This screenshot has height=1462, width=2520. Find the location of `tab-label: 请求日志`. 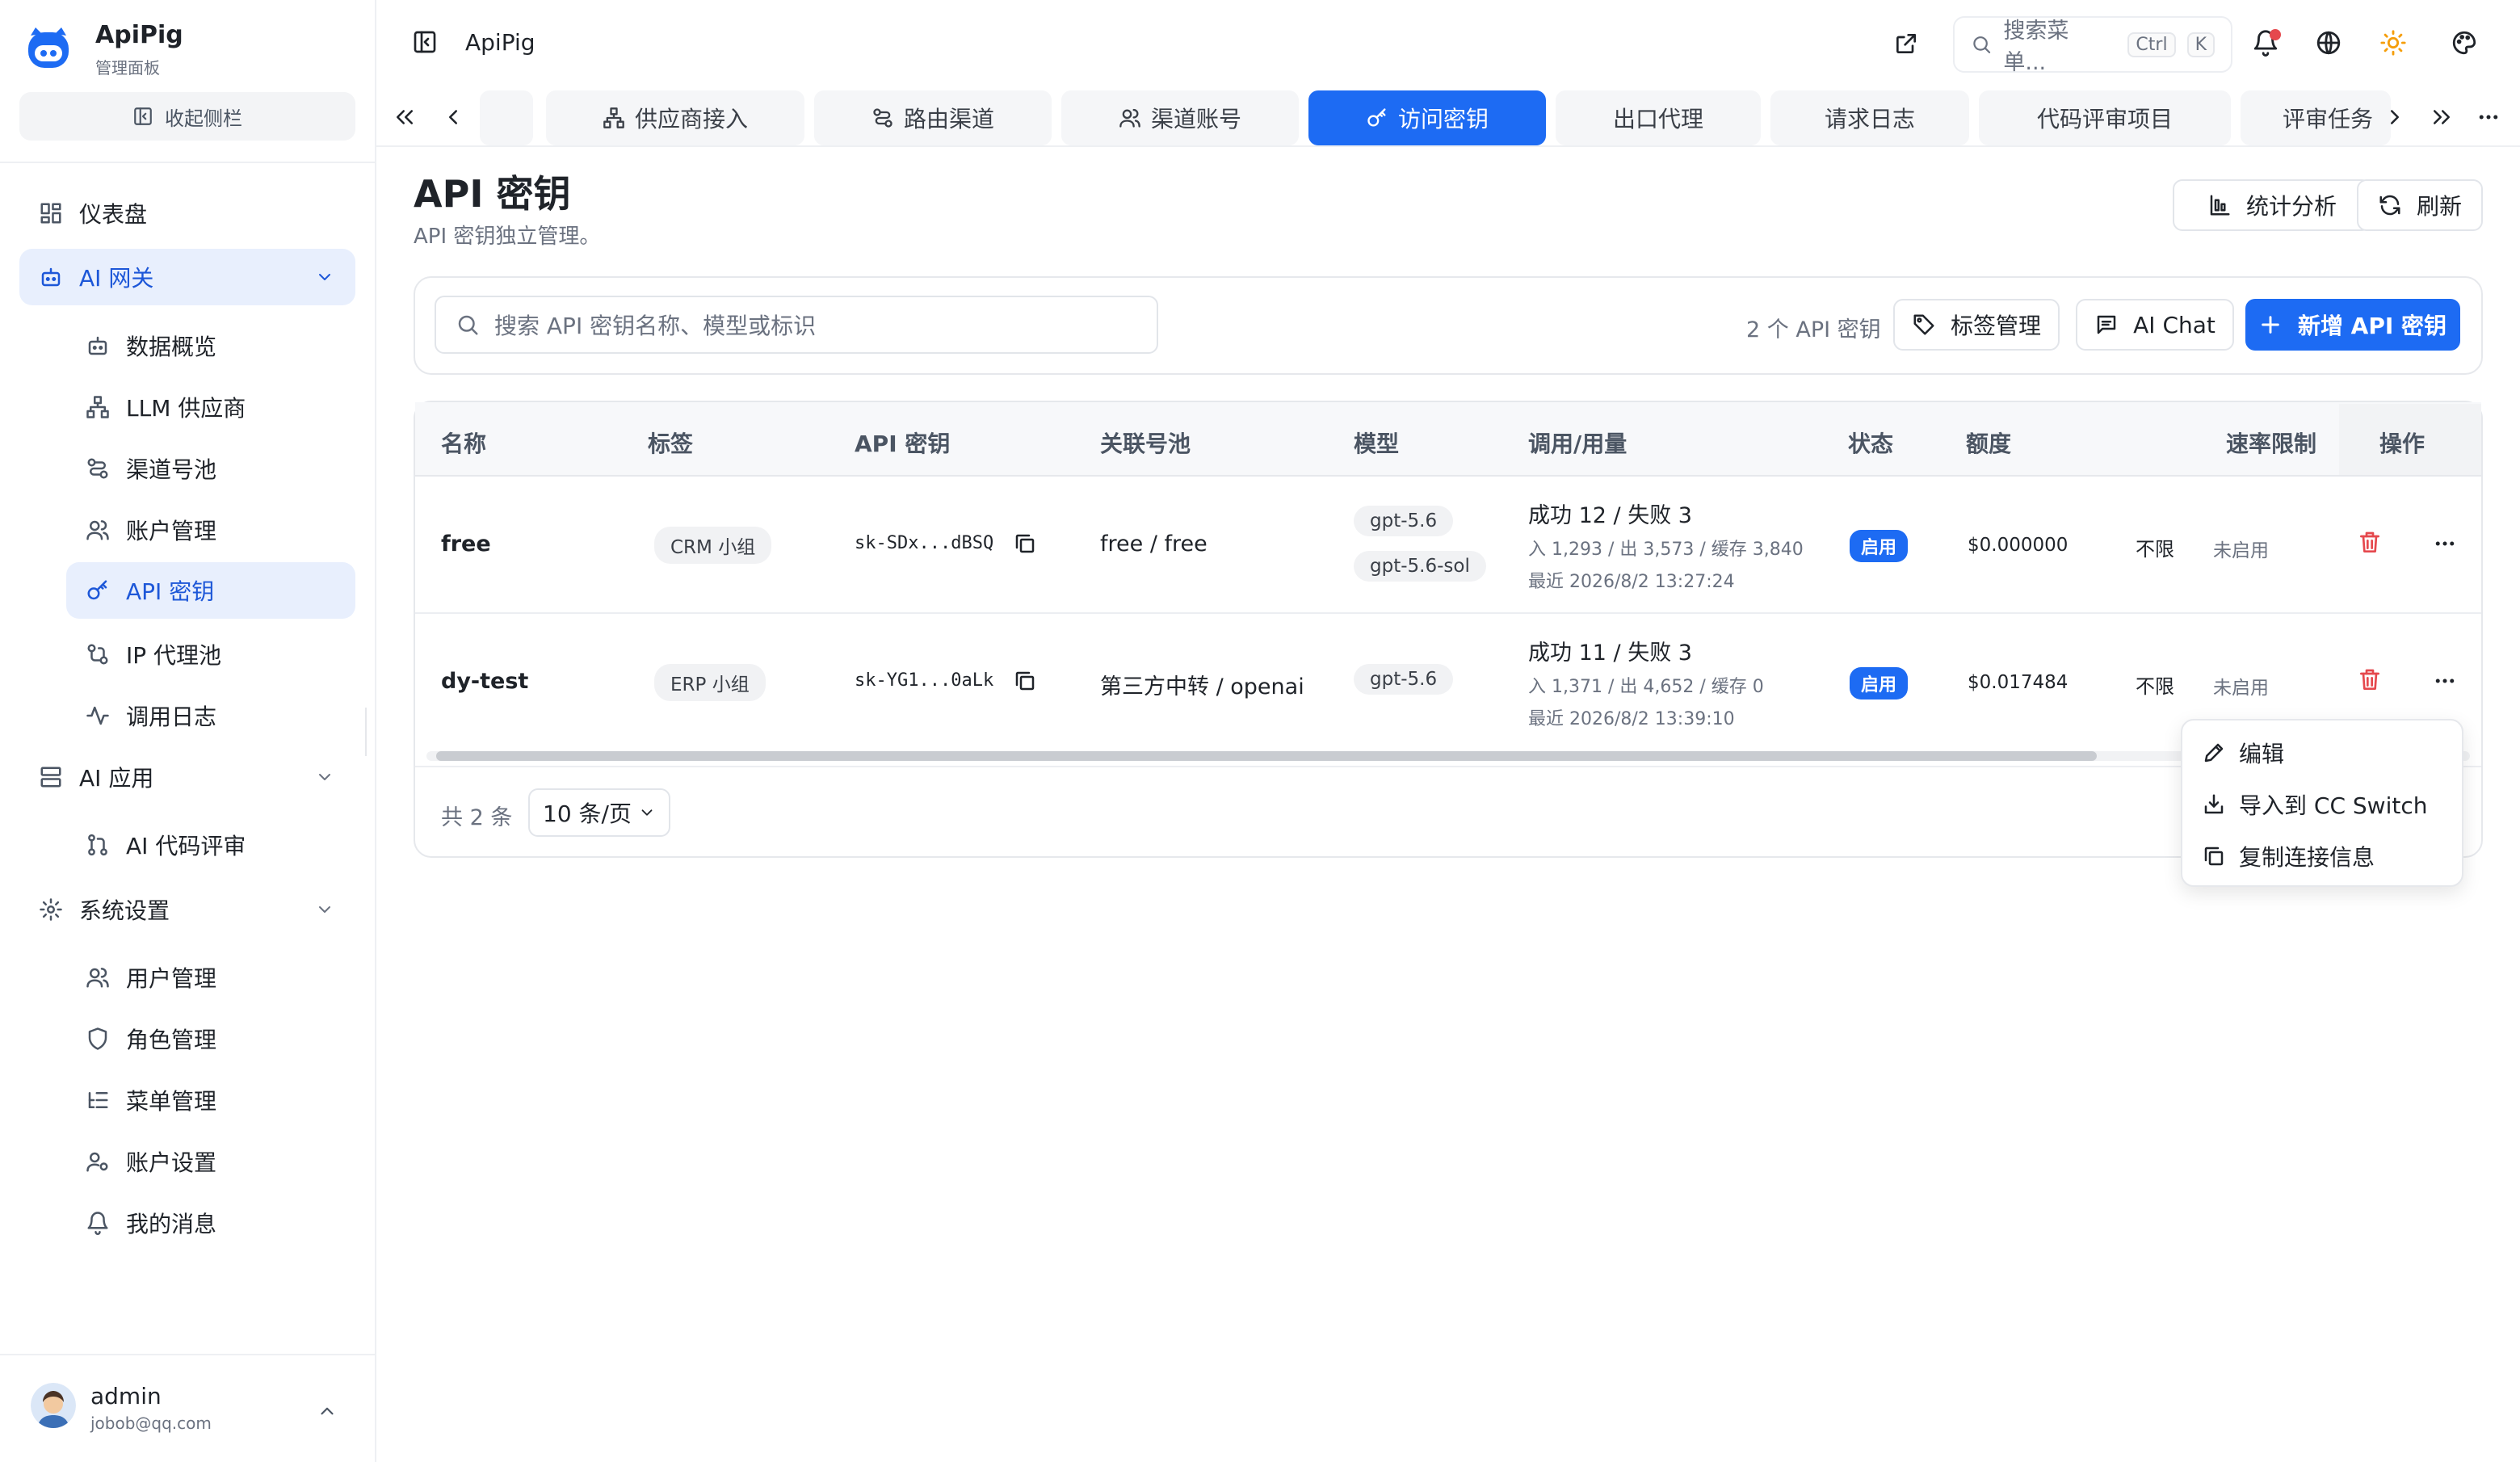

tab-label: 请求日志 is located at coordinates (1869, 119).